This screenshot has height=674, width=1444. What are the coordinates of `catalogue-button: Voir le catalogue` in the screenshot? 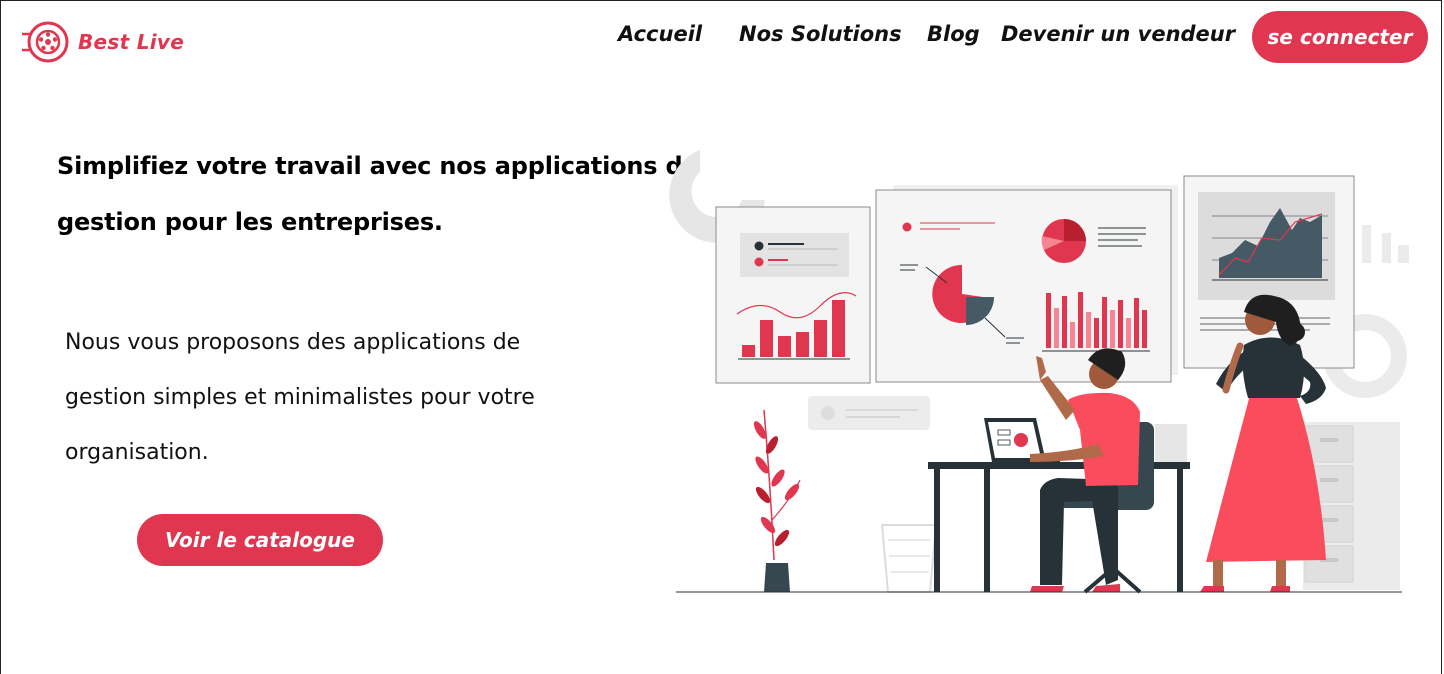 It's located at (260, 540).